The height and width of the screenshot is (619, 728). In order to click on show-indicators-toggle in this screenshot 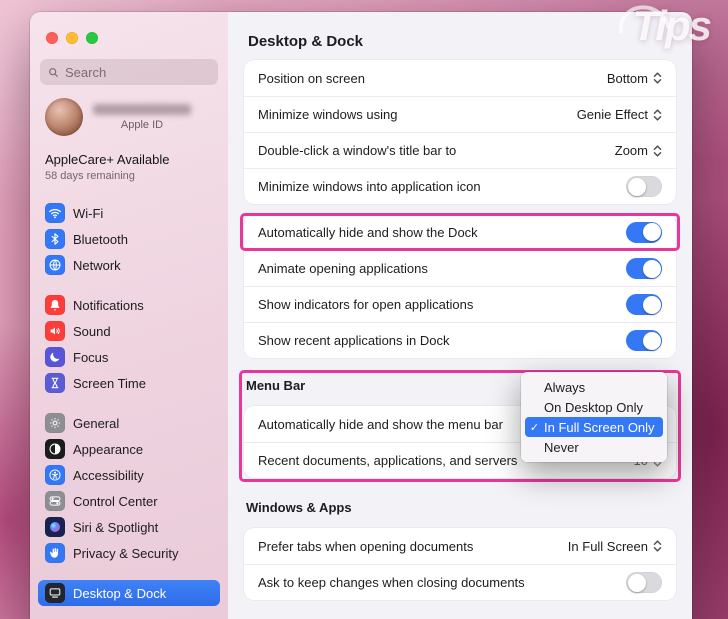, I will do `click(644, 304)`.